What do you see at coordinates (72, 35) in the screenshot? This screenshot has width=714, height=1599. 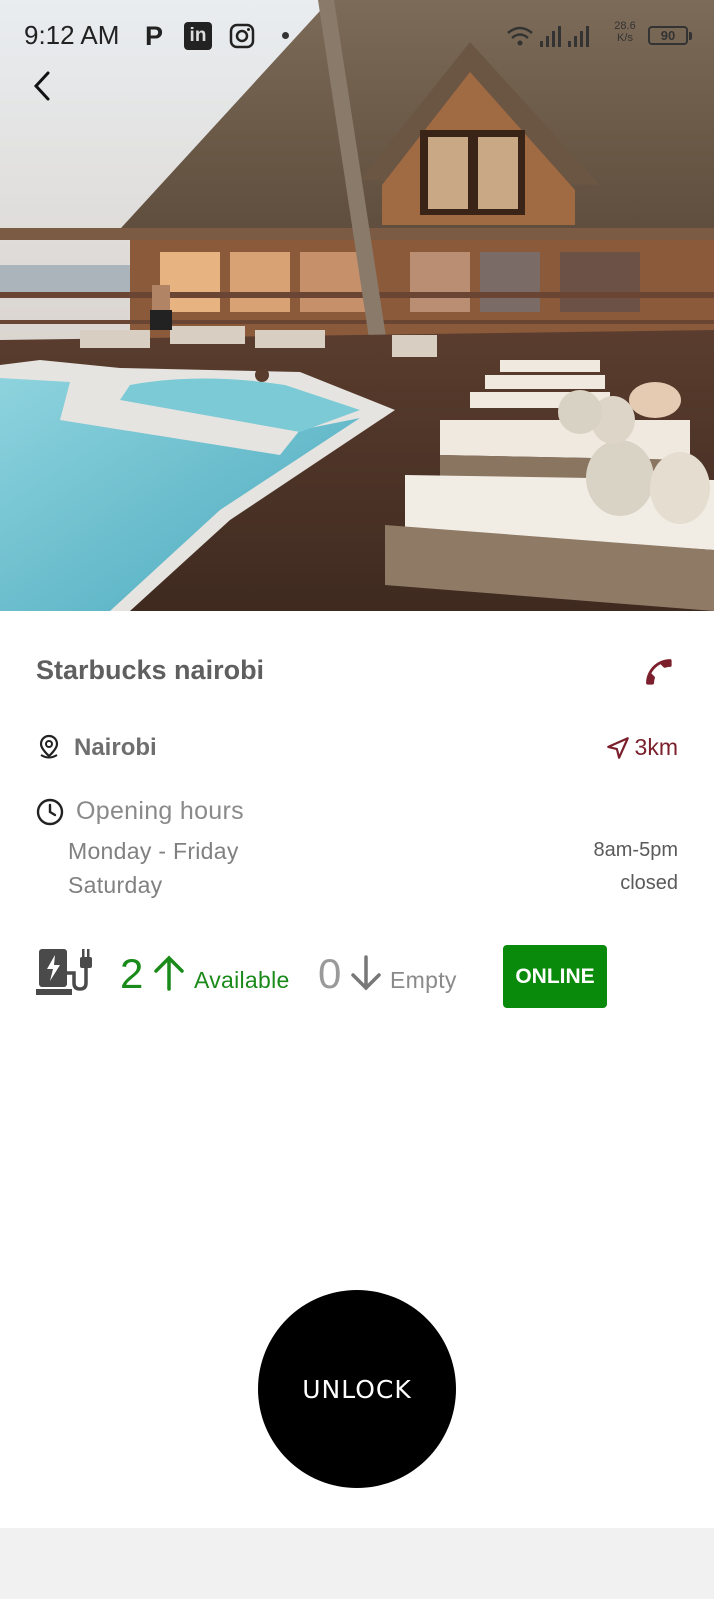 I see `status-time: 9:12 AM` at bounding box center [72, 35].